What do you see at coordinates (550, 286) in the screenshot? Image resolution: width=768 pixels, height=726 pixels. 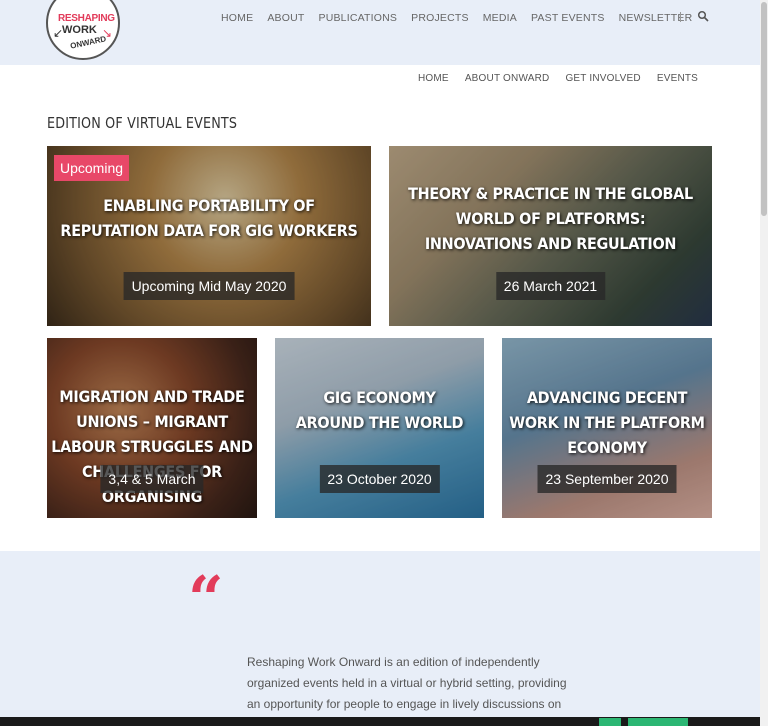 I see `event-date: 26 March 2021` at bounding box center [550, 286].